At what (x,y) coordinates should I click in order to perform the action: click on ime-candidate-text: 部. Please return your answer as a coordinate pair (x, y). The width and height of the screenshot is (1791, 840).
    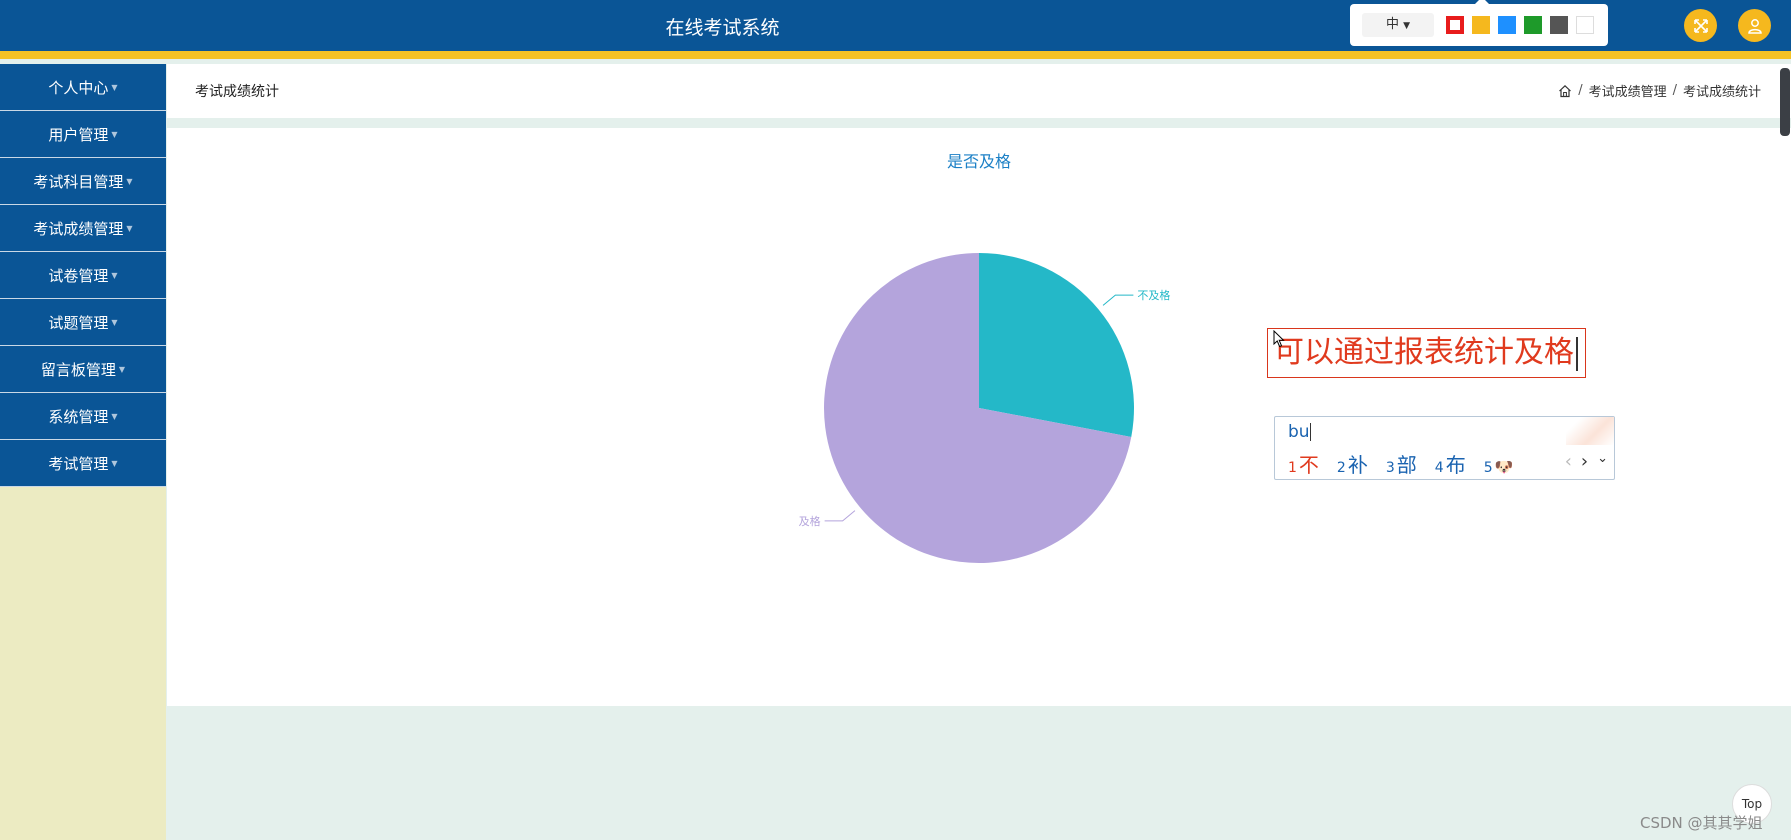
    Looking at the image, I should click on (1406, 465).